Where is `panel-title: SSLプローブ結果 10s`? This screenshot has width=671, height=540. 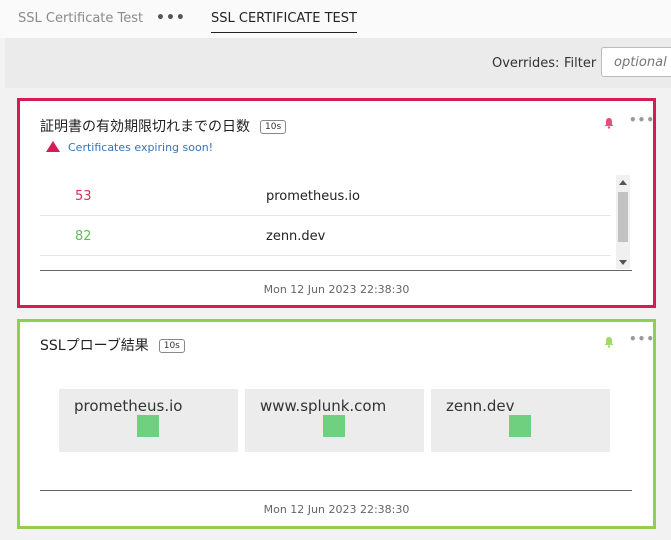 panel-title: SSLプローブ結果 10s is located at coordinates (112, 345).